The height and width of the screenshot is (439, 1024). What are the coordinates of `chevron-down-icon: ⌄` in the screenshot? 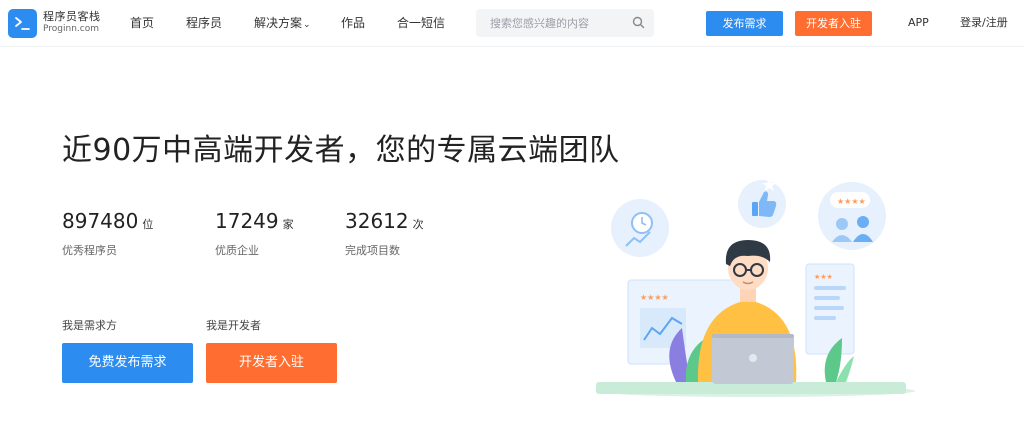 It's located at (307, 25).